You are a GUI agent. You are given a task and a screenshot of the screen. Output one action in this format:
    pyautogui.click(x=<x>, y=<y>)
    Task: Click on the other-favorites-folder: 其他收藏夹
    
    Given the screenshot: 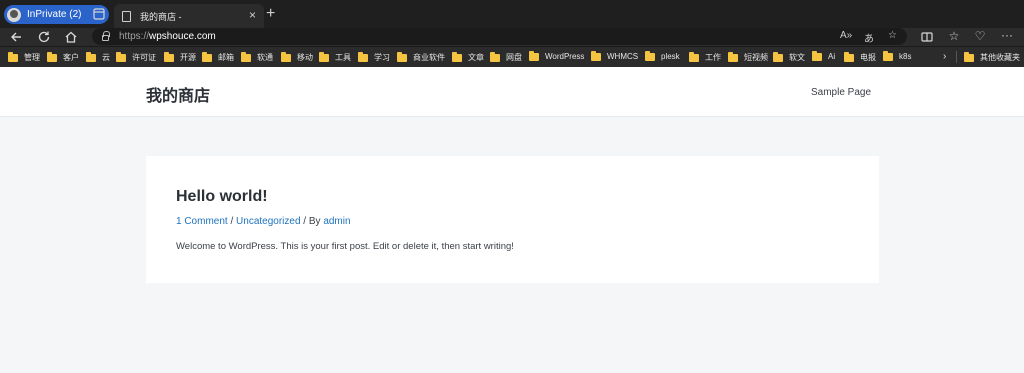 What is the action you would take?
    pyautogui.click(x=992, y=57)
    